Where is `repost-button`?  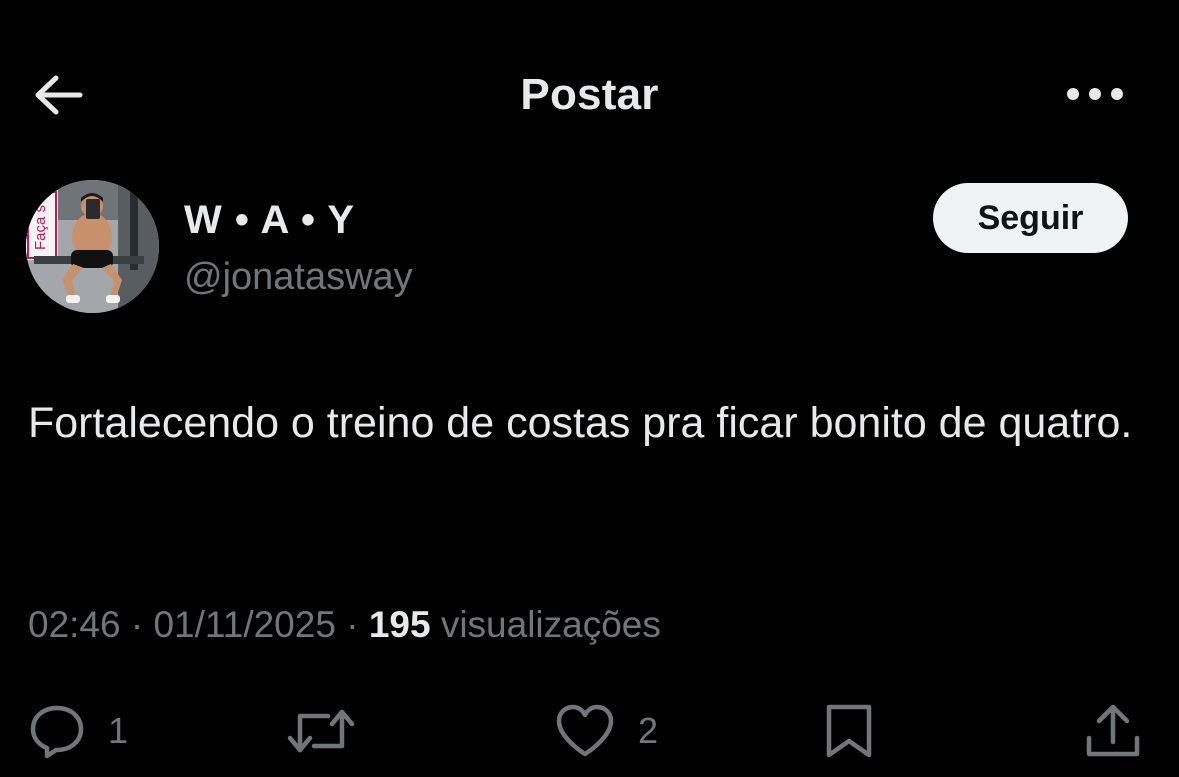
repost-button is located at coordinates (321, 731).